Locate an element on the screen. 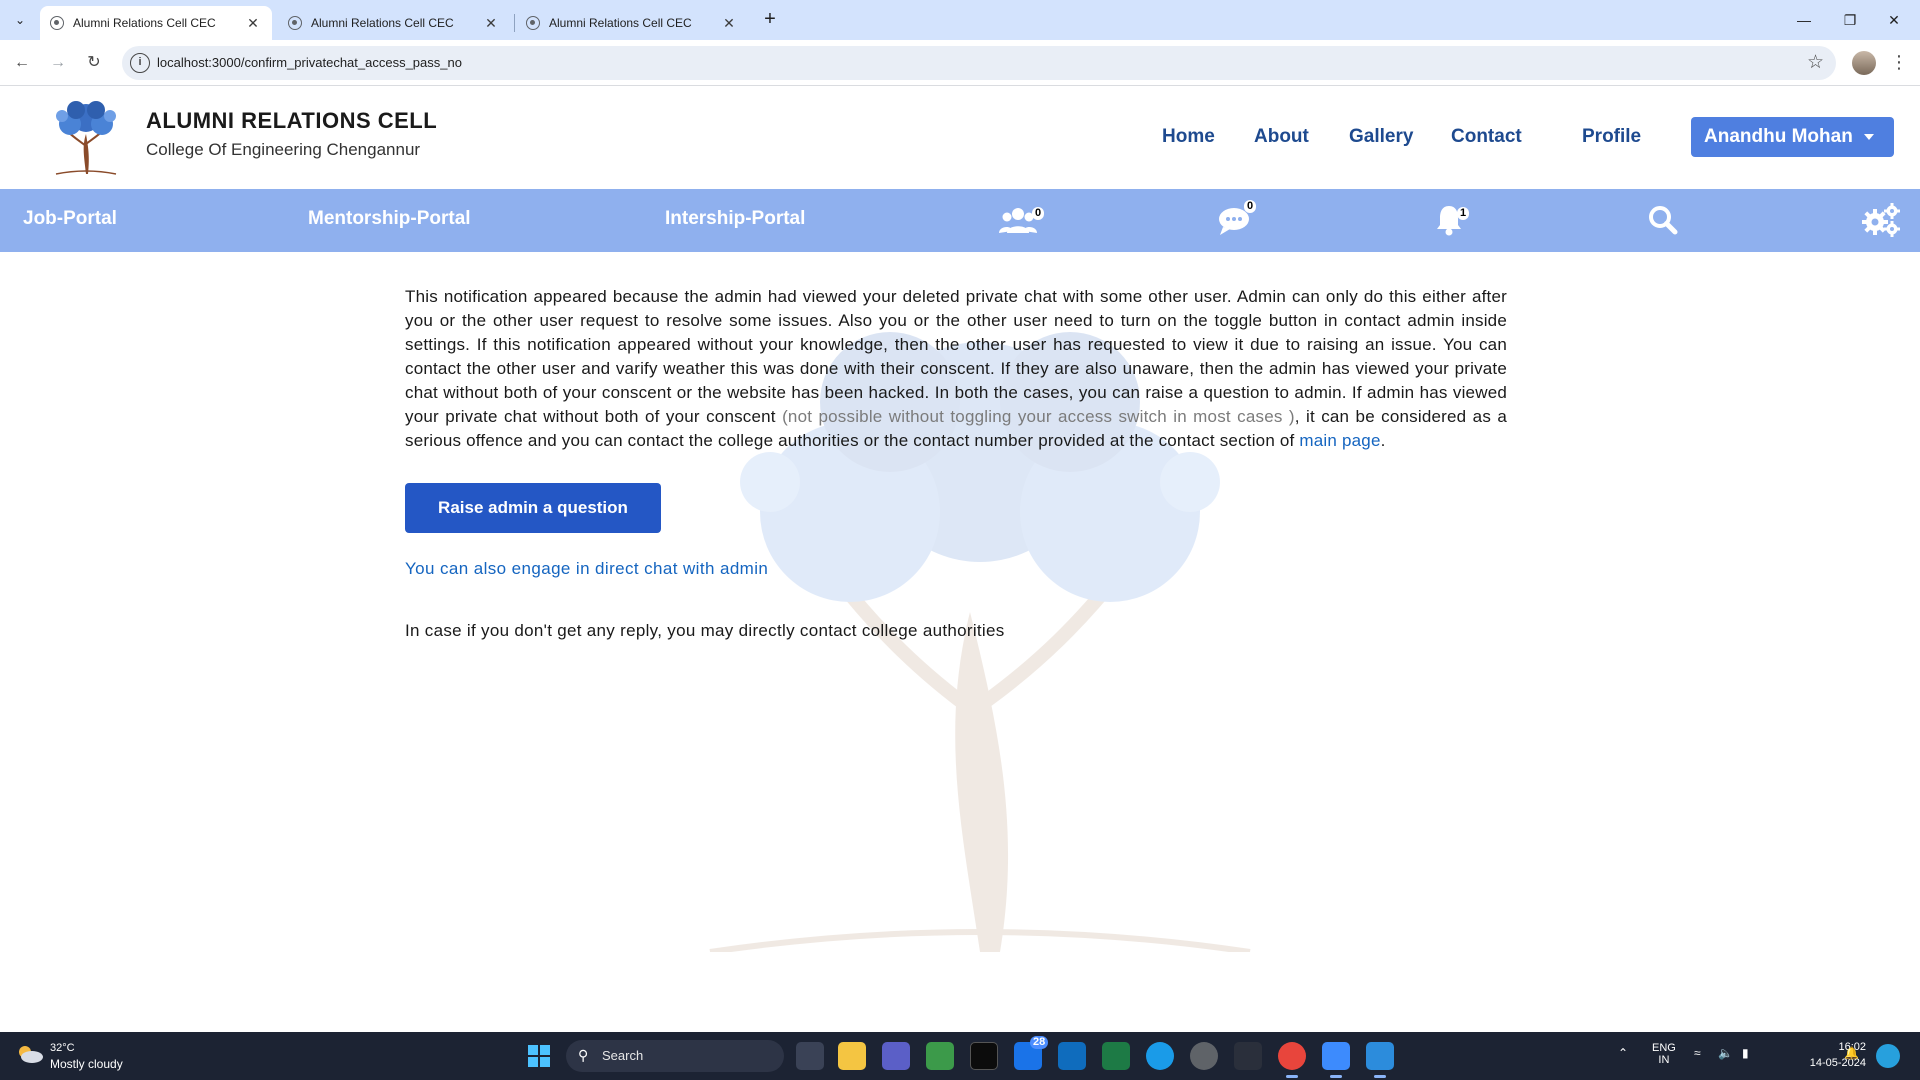  vscode-icon is located at coordinates (1380, 1060).